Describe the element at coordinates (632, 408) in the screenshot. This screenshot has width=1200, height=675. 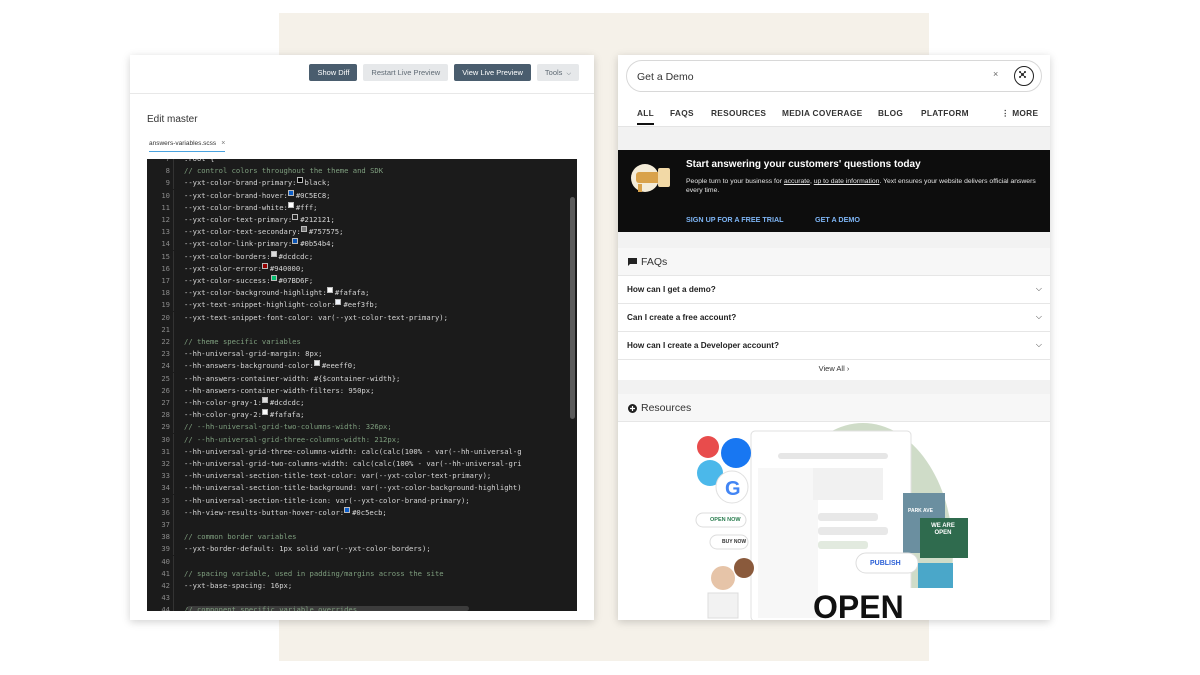
I see `plus-circle-icon` at that location.